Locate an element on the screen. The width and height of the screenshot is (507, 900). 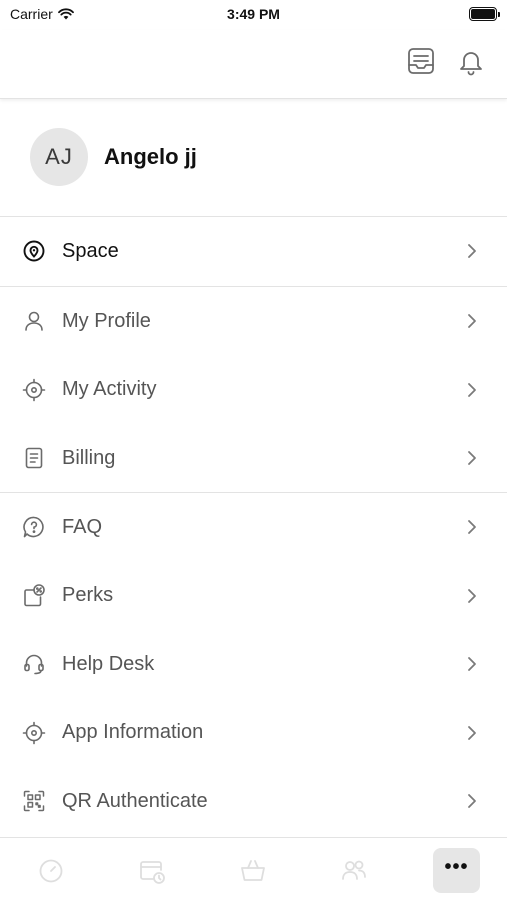
headset-icon is located at coordinates (34, 664).